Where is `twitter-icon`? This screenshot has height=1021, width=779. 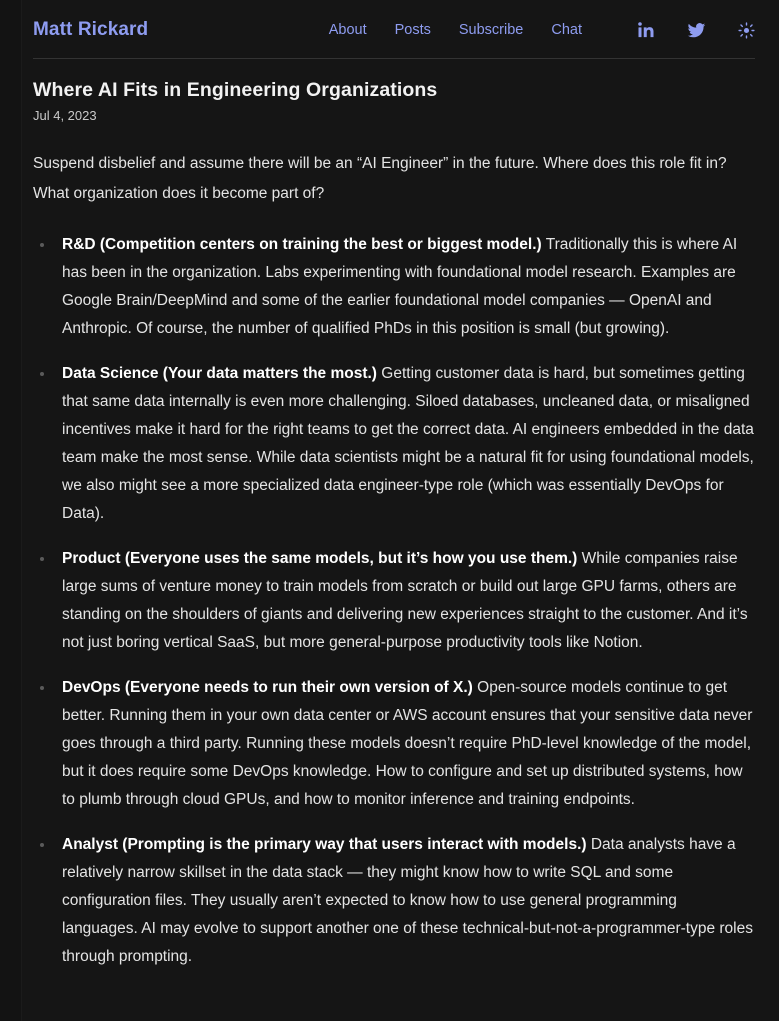
twitter-icon is located at coordinates (696, 30).